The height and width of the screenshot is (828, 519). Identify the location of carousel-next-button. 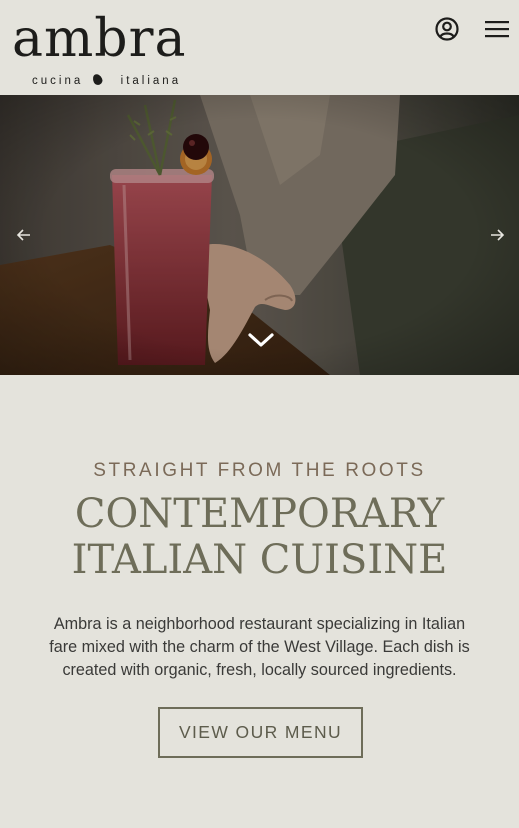
(497, 235).